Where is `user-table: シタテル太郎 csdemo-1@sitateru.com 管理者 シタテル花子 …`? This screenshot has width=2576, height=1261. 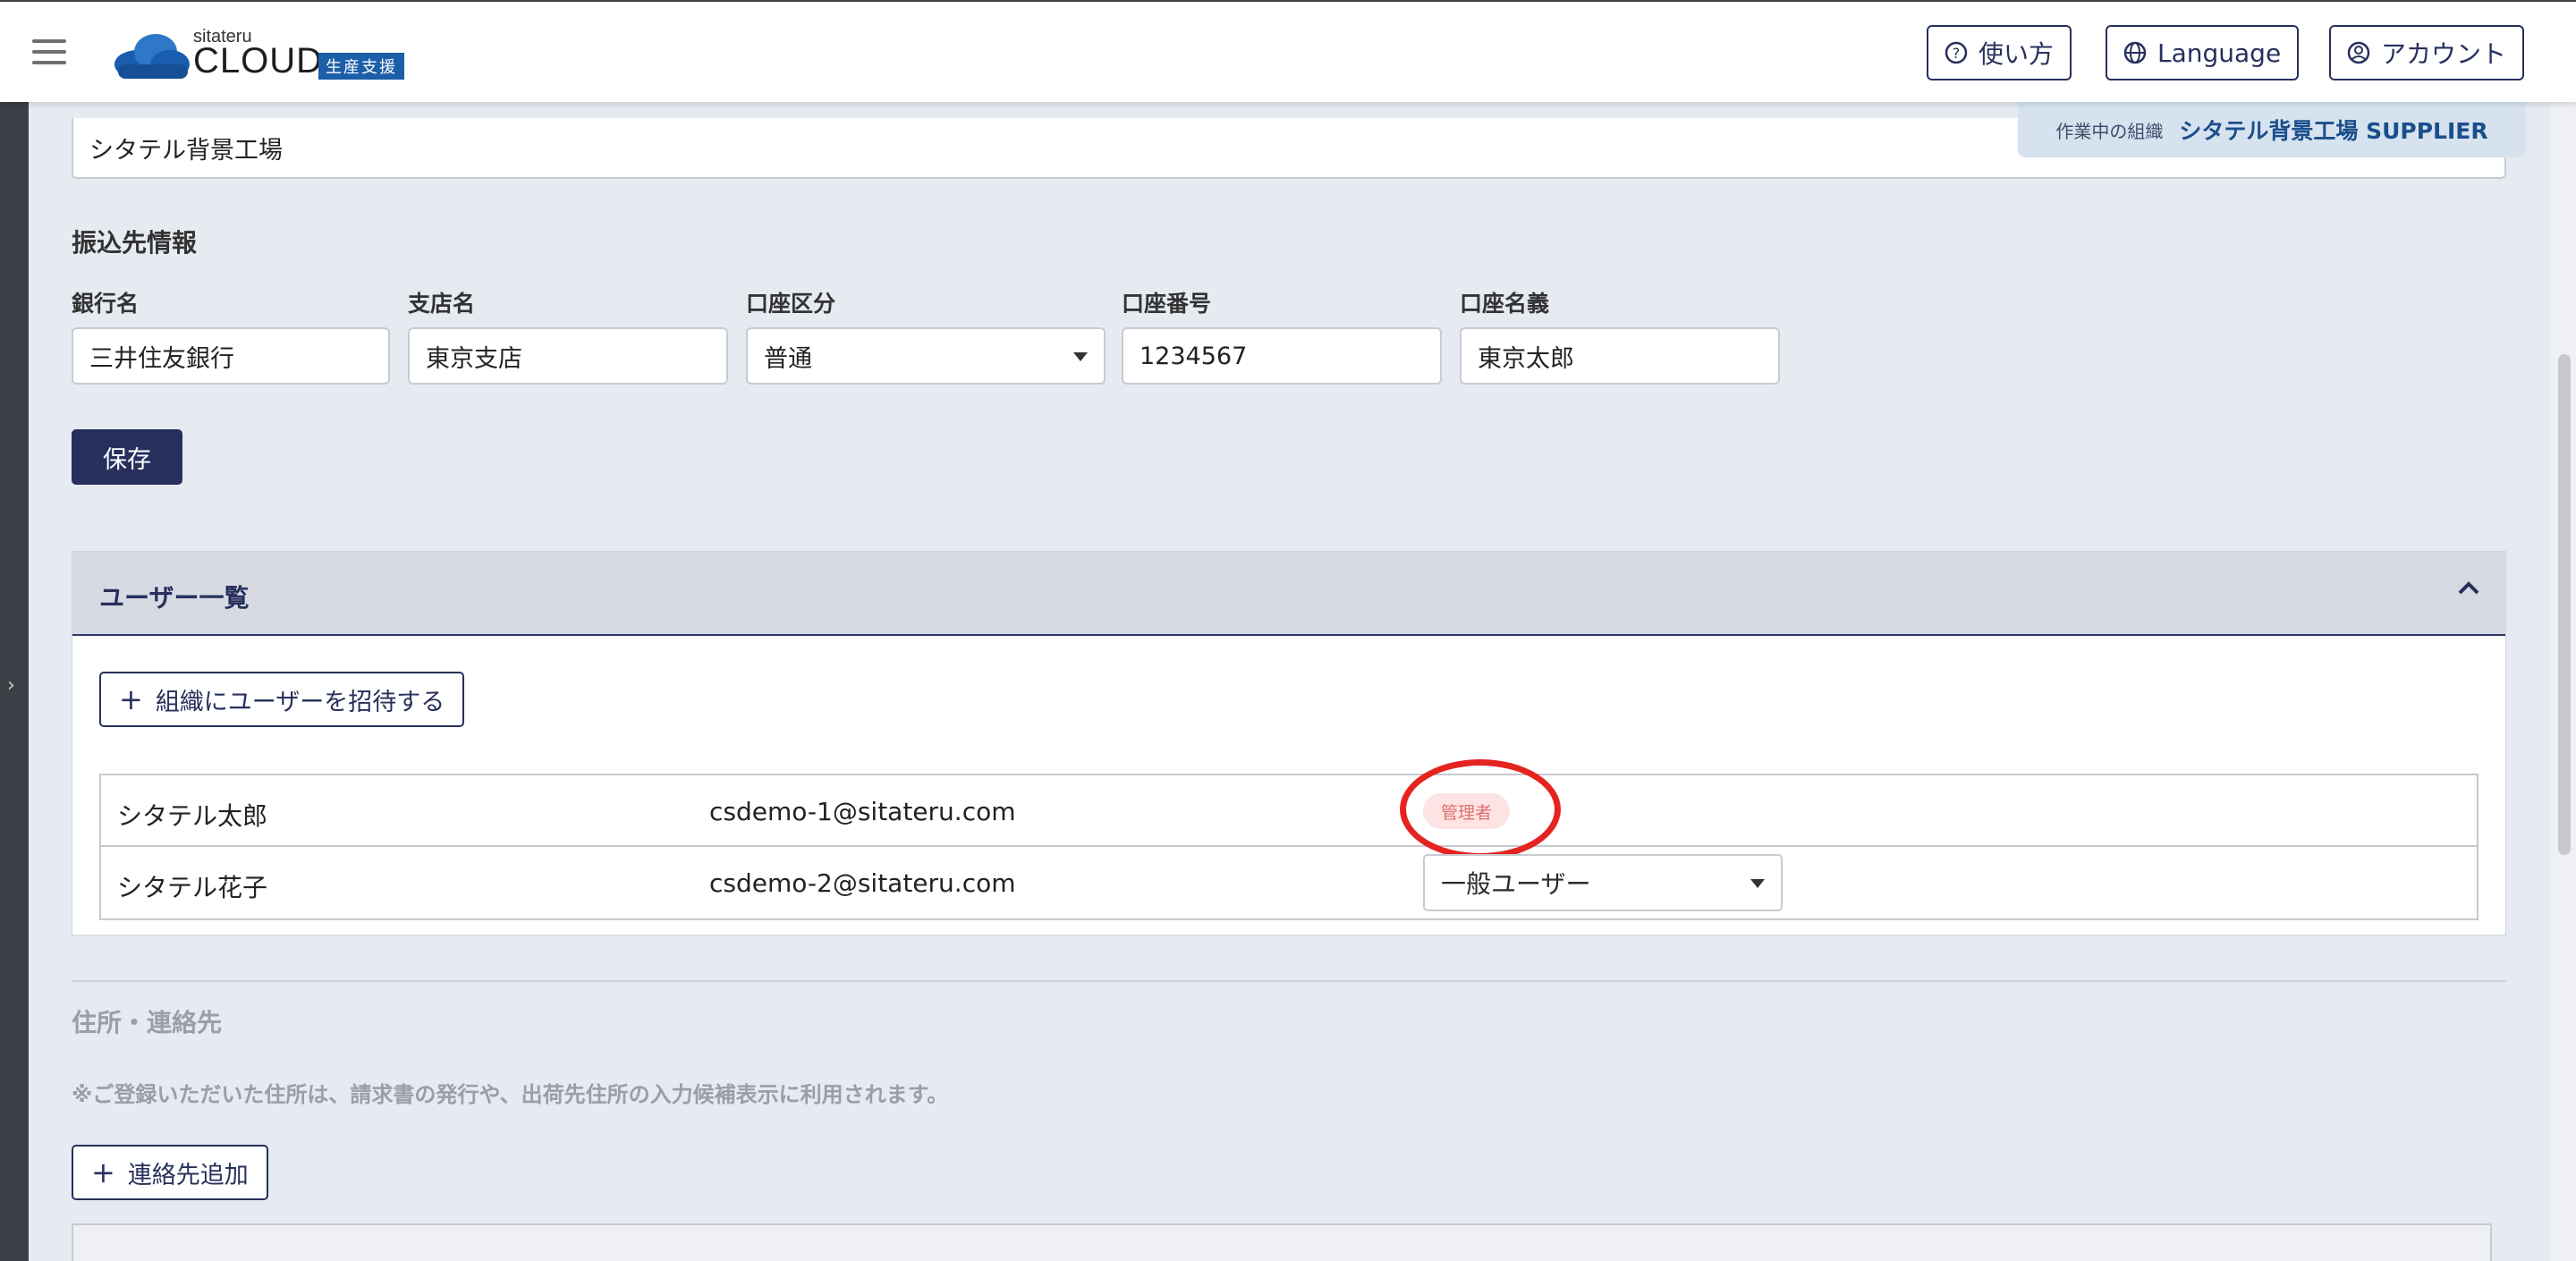 user-table: シタテル太郎 csdemo-1@sitateru.com 管理者 シタテル花子 … is located at coordinates (1289, 839).